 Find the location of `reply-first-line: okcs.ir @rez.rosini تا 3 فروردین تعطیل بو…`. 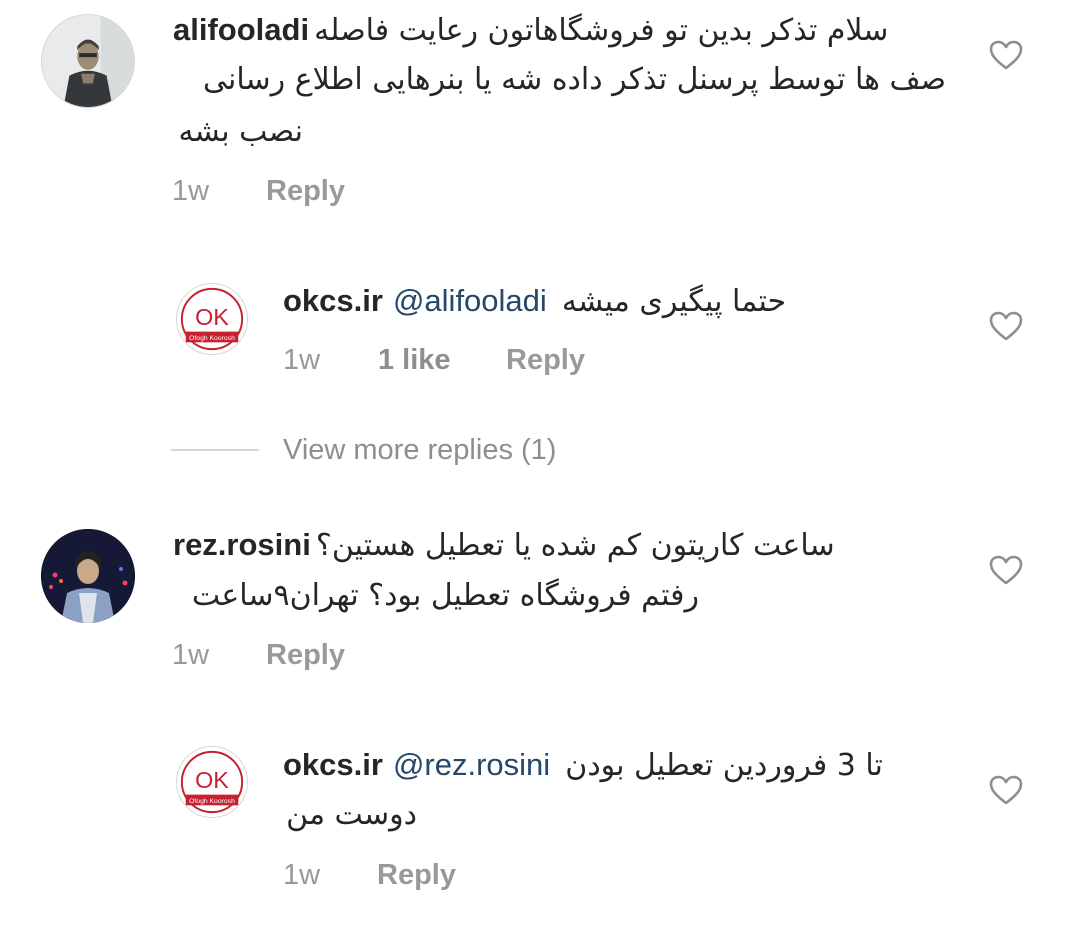

reply-first-line: okcs.ir @rez.rosini تا 3 فروردین تعطیل بو… is located at coordinates (583, 765).